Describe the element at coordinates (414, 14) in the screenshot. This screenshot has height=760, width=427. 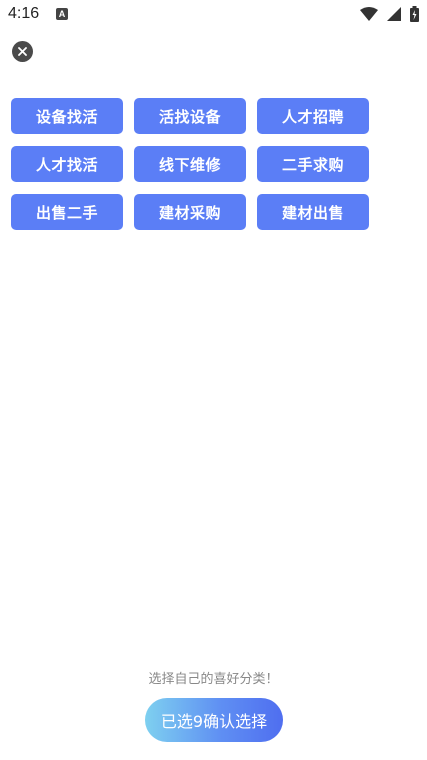
I see `battery-icon` at that location.